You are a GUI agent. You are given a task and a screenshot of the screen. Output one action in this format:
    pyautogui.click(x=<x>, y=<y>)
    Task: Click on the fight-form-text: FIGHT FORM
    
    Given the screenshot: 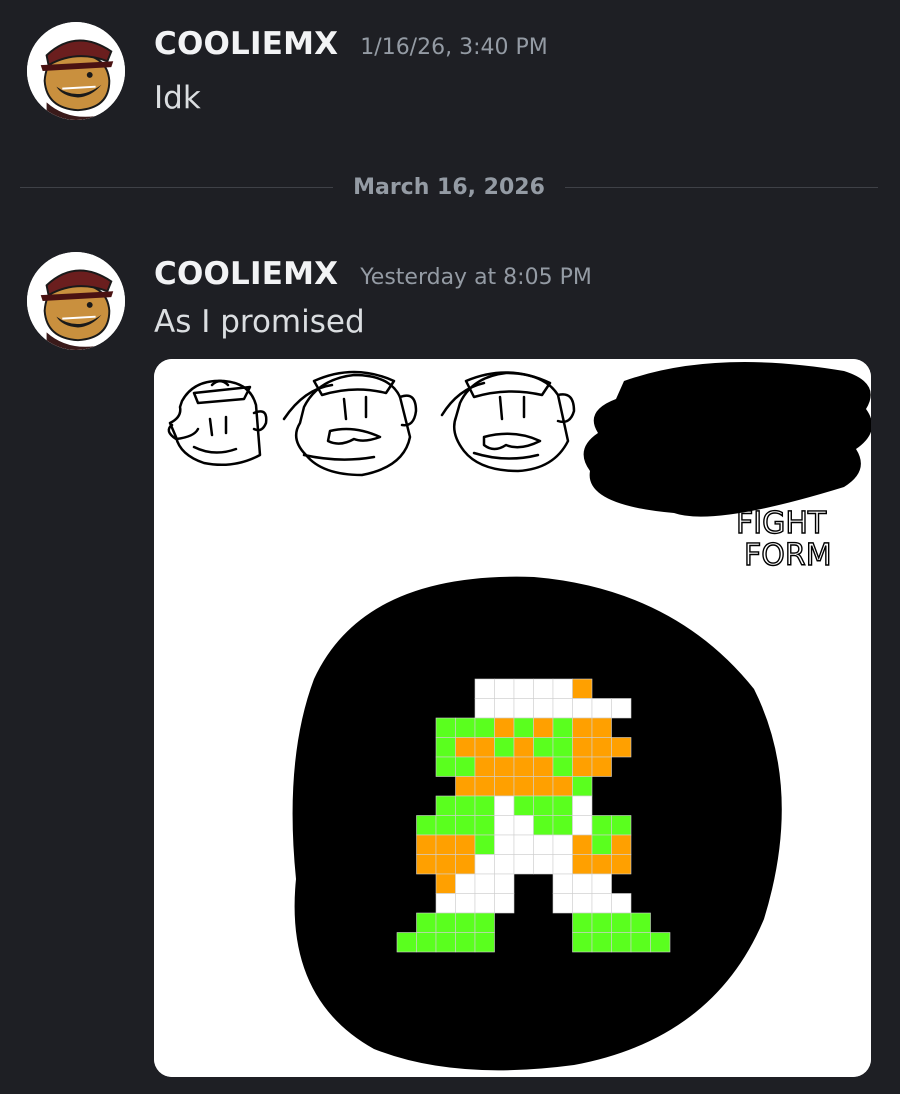 What is the action you would take?
    pyautogui.click(x=783, y=539)
    